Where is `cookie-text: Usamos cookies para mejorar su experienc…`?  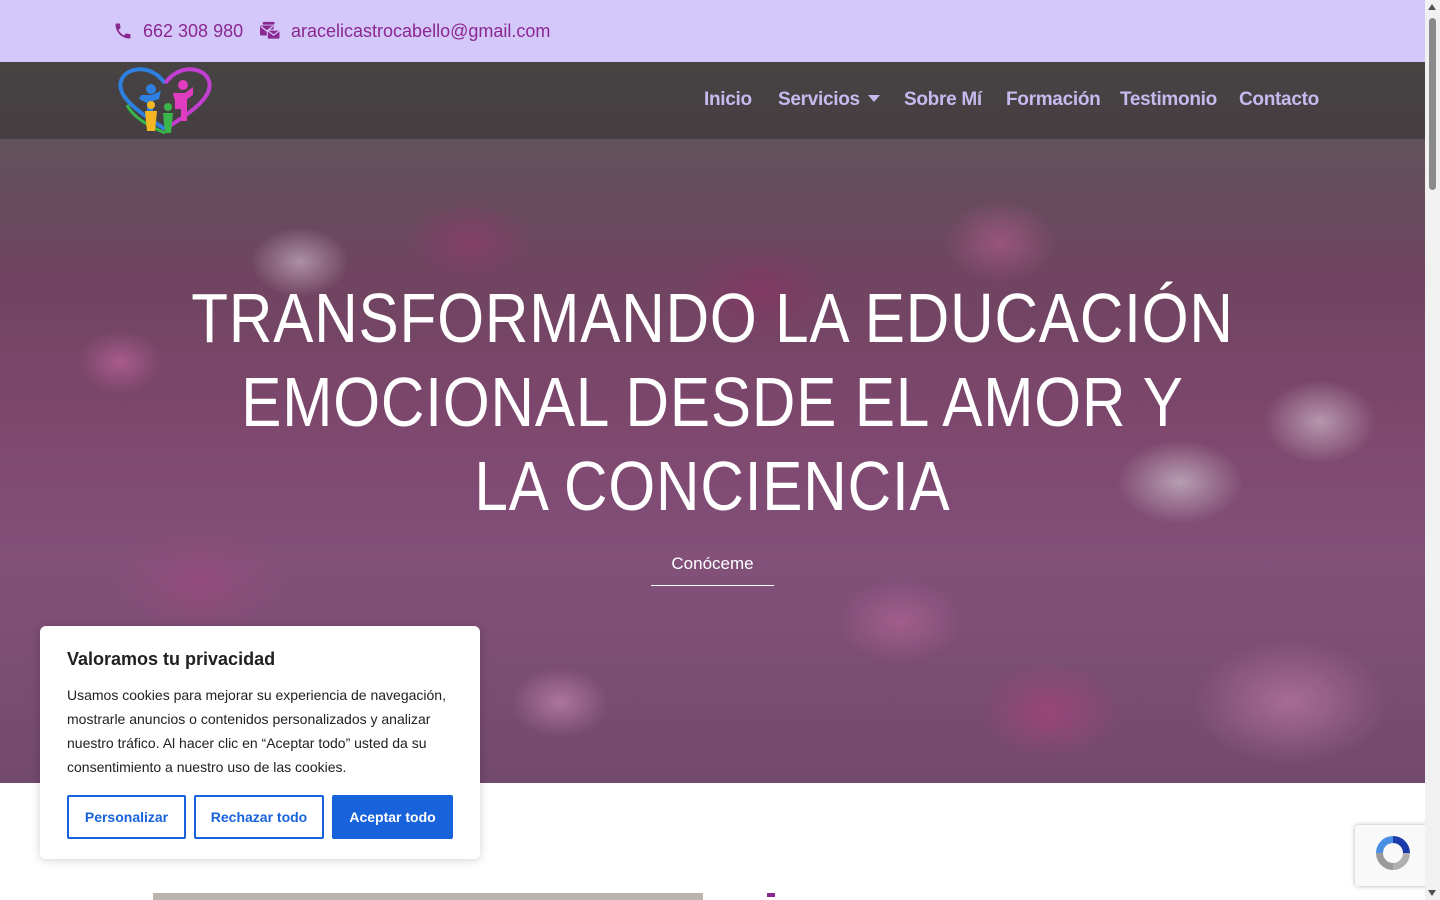 cookie-text: Usamos cookies para mejorar su experienc… is located at coordinates (256, 731).